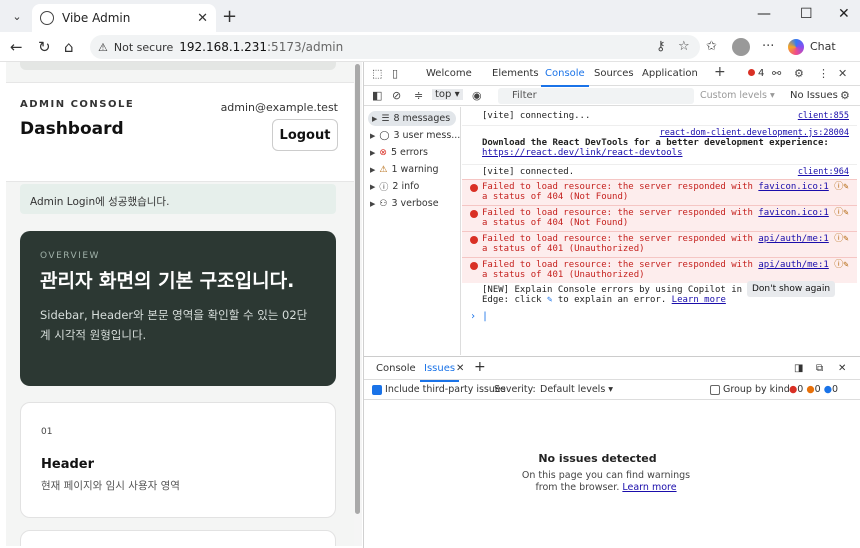  What do you see at coordinates (768, 46) in the screenshot?
I see `more-menu-icon: ···` at bounding box center [768, 46].